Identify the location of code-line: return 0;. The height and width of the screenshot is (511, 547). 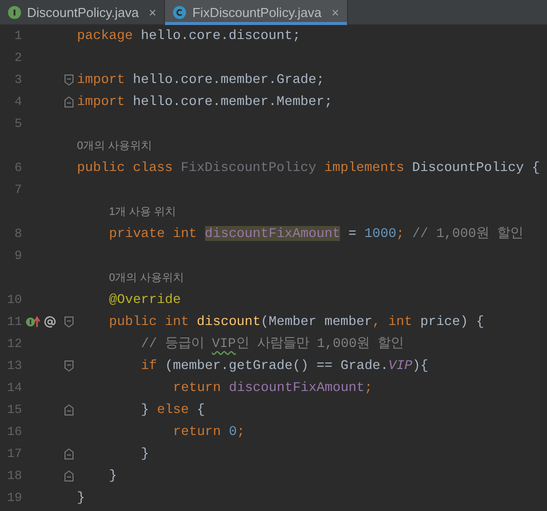
(209, 432).